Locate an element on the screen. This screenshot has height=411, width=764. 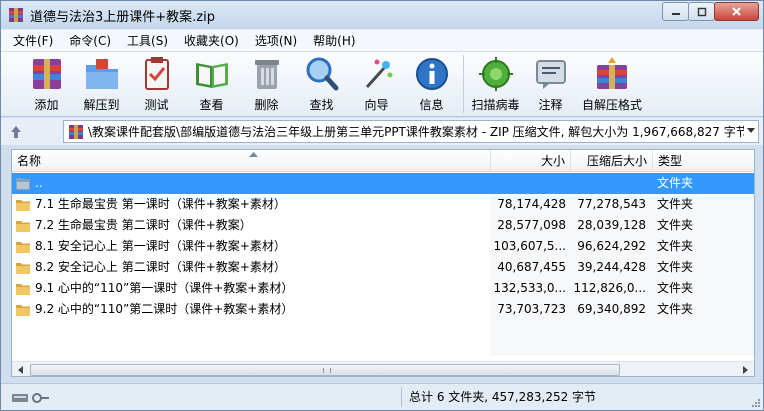
restore-icon is located at coordinates (701, 11).